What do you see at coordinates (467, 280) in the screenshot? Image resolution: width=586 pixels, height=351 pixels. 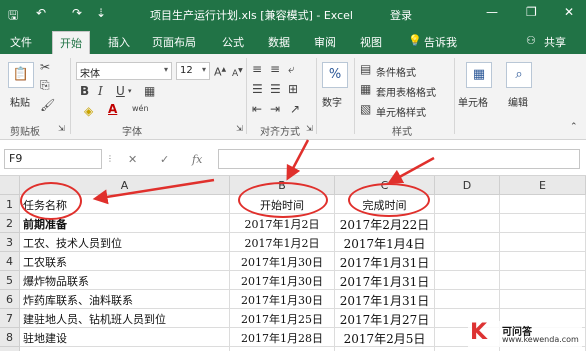 I see `cell-d5` at bounding box center [467, 280].